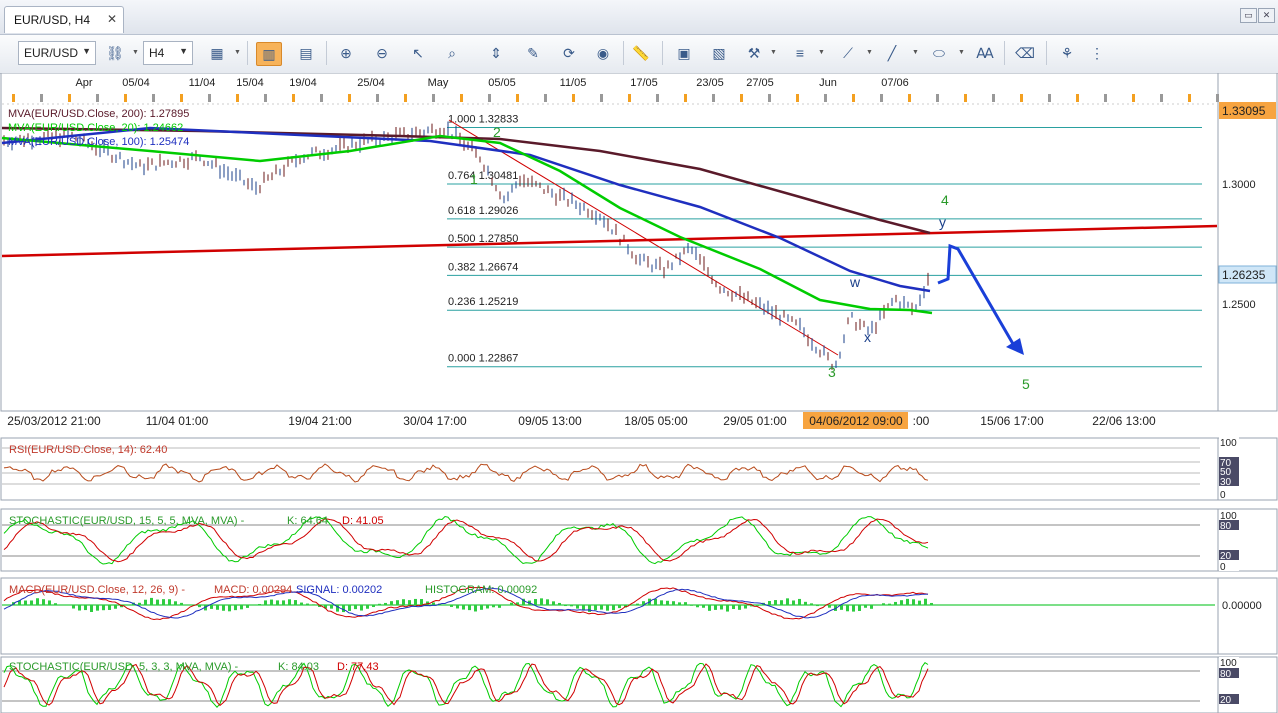 This screenshot has height=713, width=1278. I want to click on close-window-icon: ✕, so click(1266, 15).